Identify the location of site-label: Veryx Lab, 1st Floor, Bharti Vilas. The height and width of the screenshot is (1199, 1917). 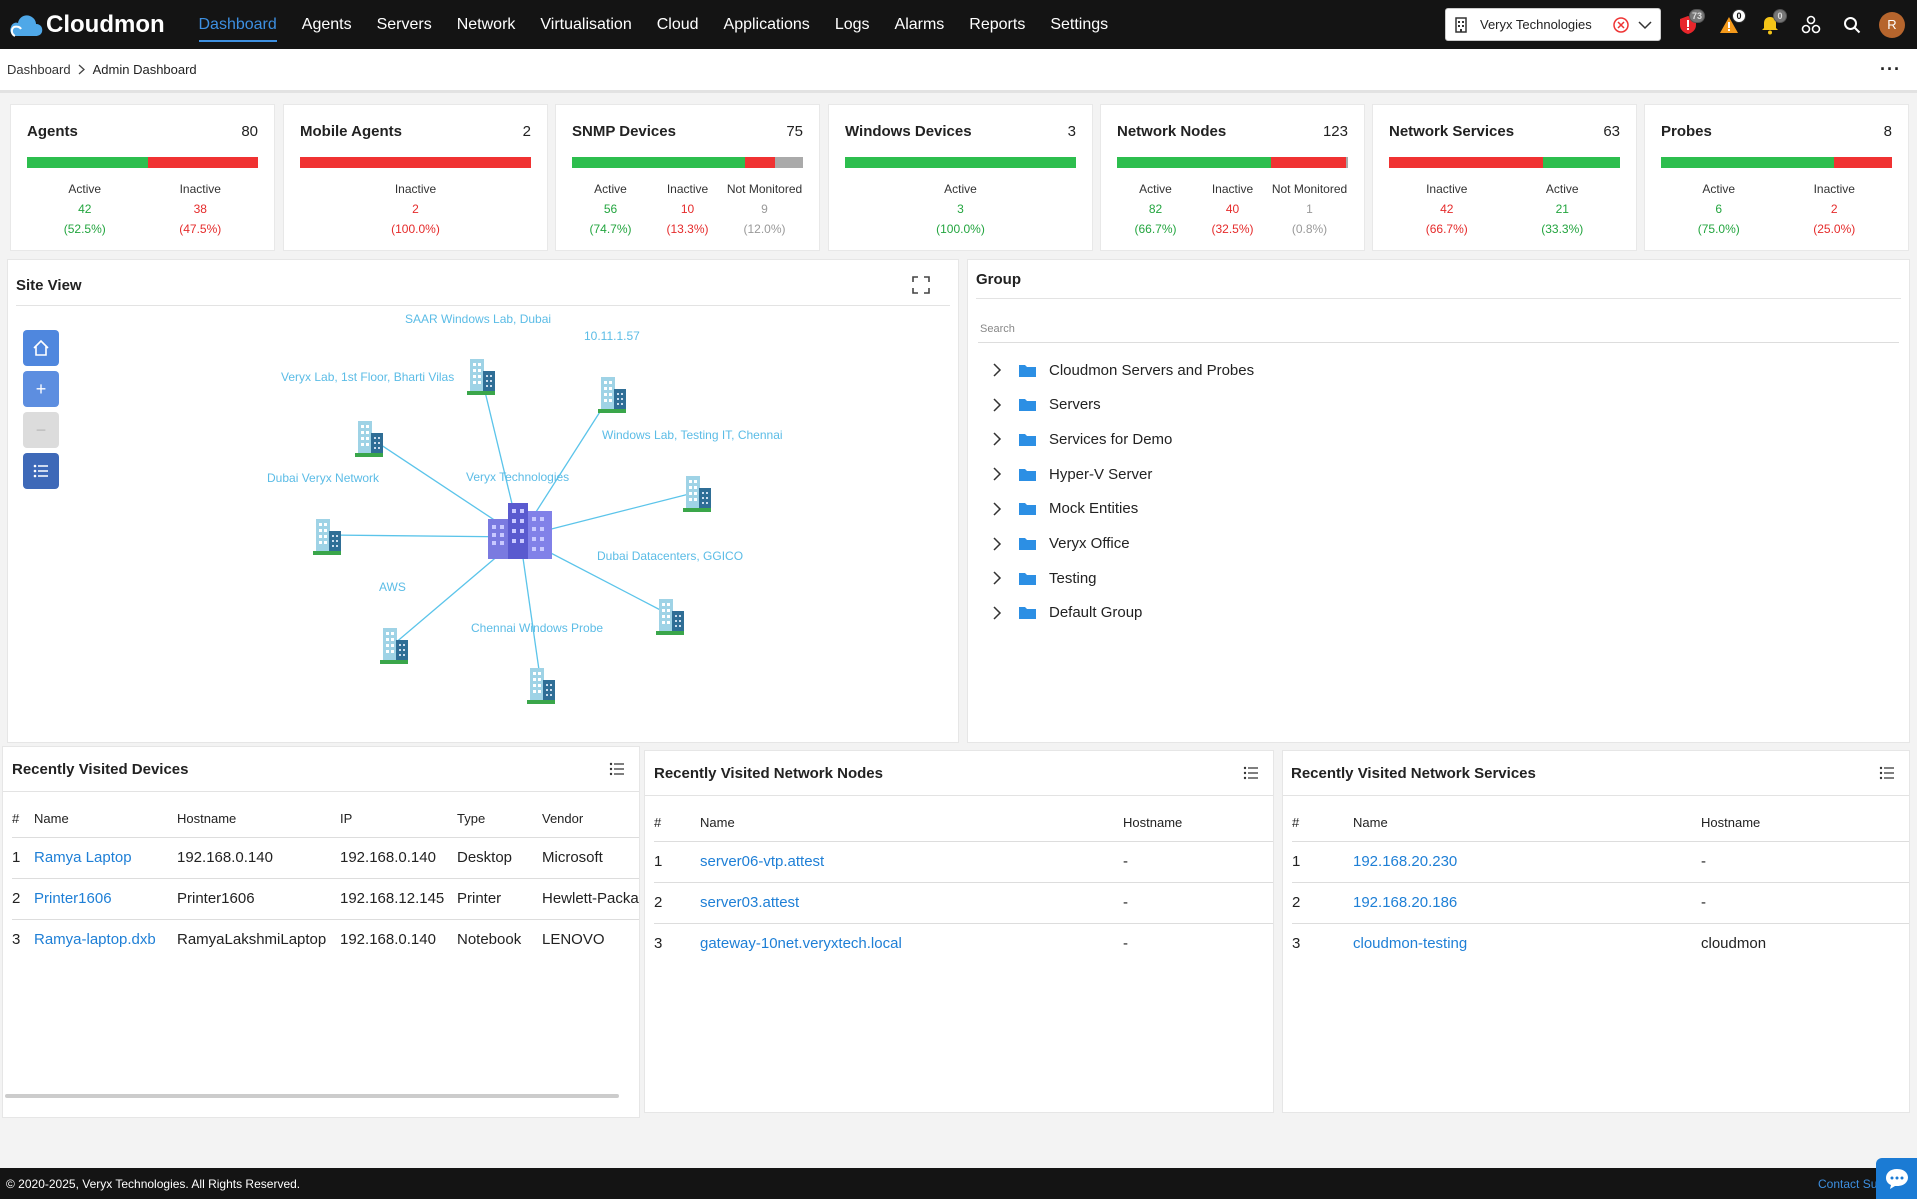
(367, 377).